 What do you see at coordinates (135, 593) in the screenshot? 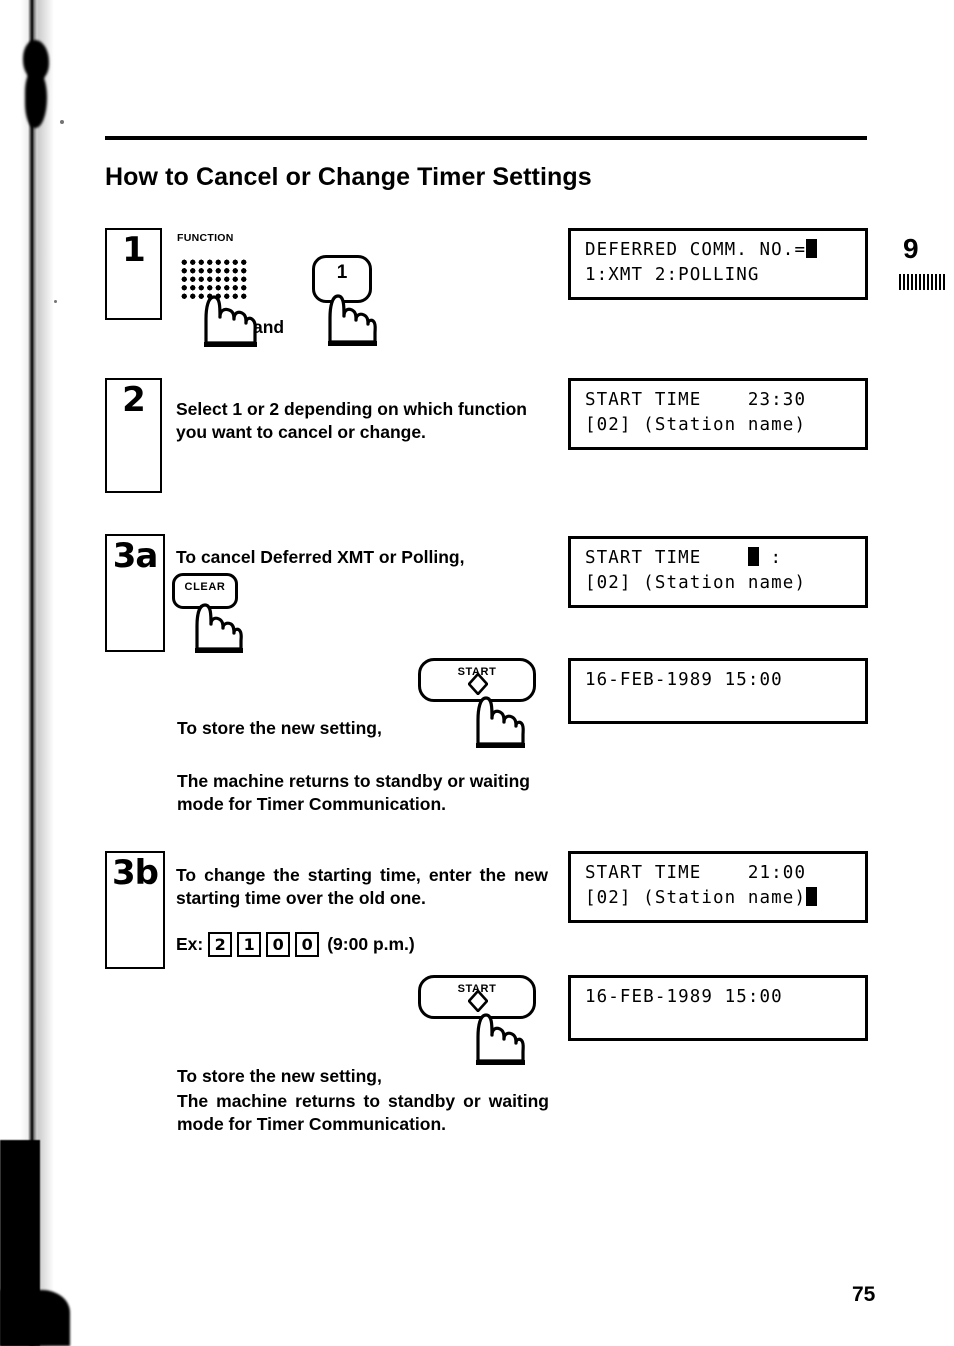
I see `step-number-box-3a: 3a` at bounding box center [135, 593].